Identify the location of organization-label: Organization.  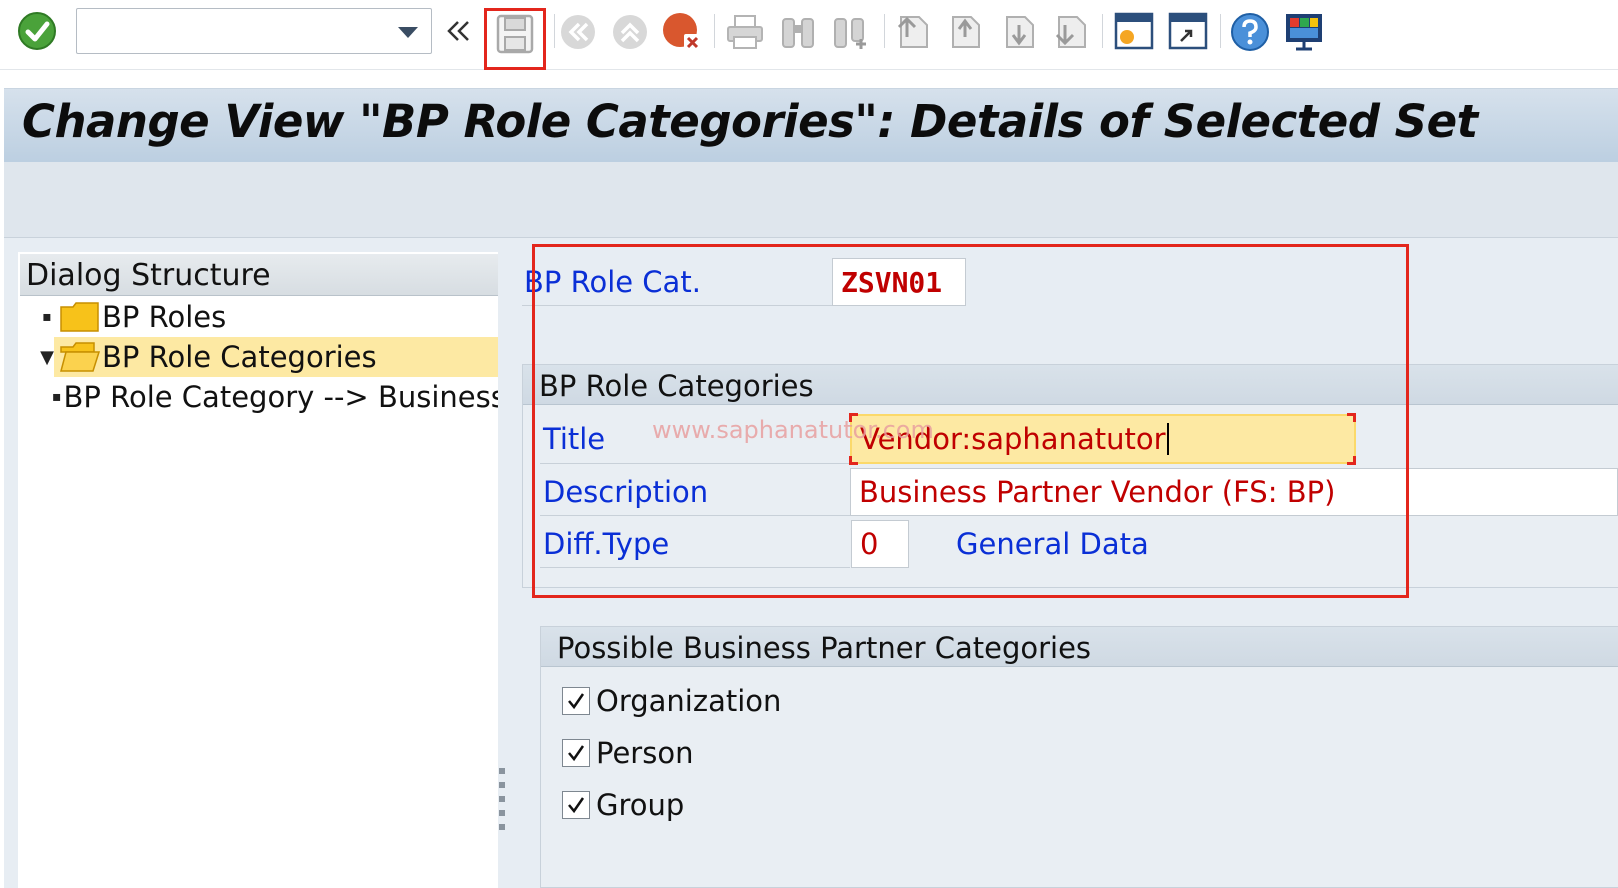
(689, 701).